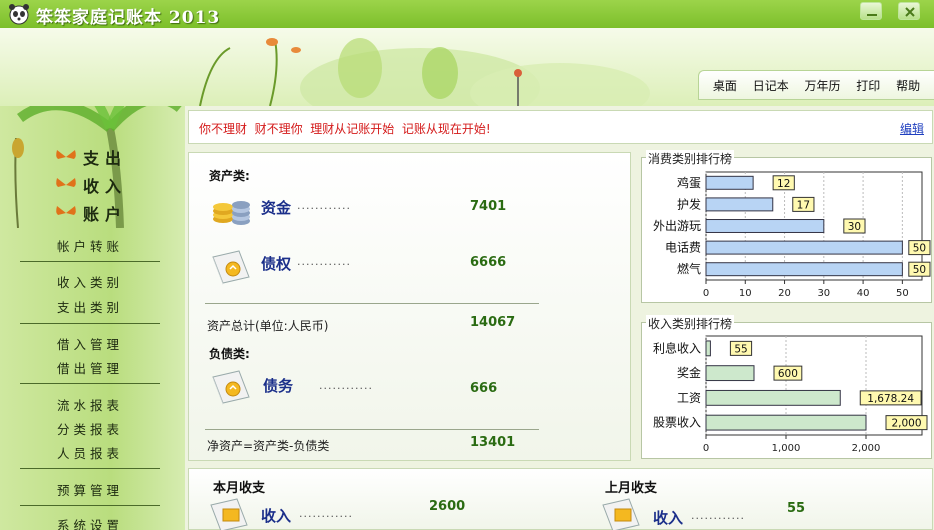  Describe the element at coordinates (863, 293) in the screenshot. I see `x-tick-label: 40` at that location.